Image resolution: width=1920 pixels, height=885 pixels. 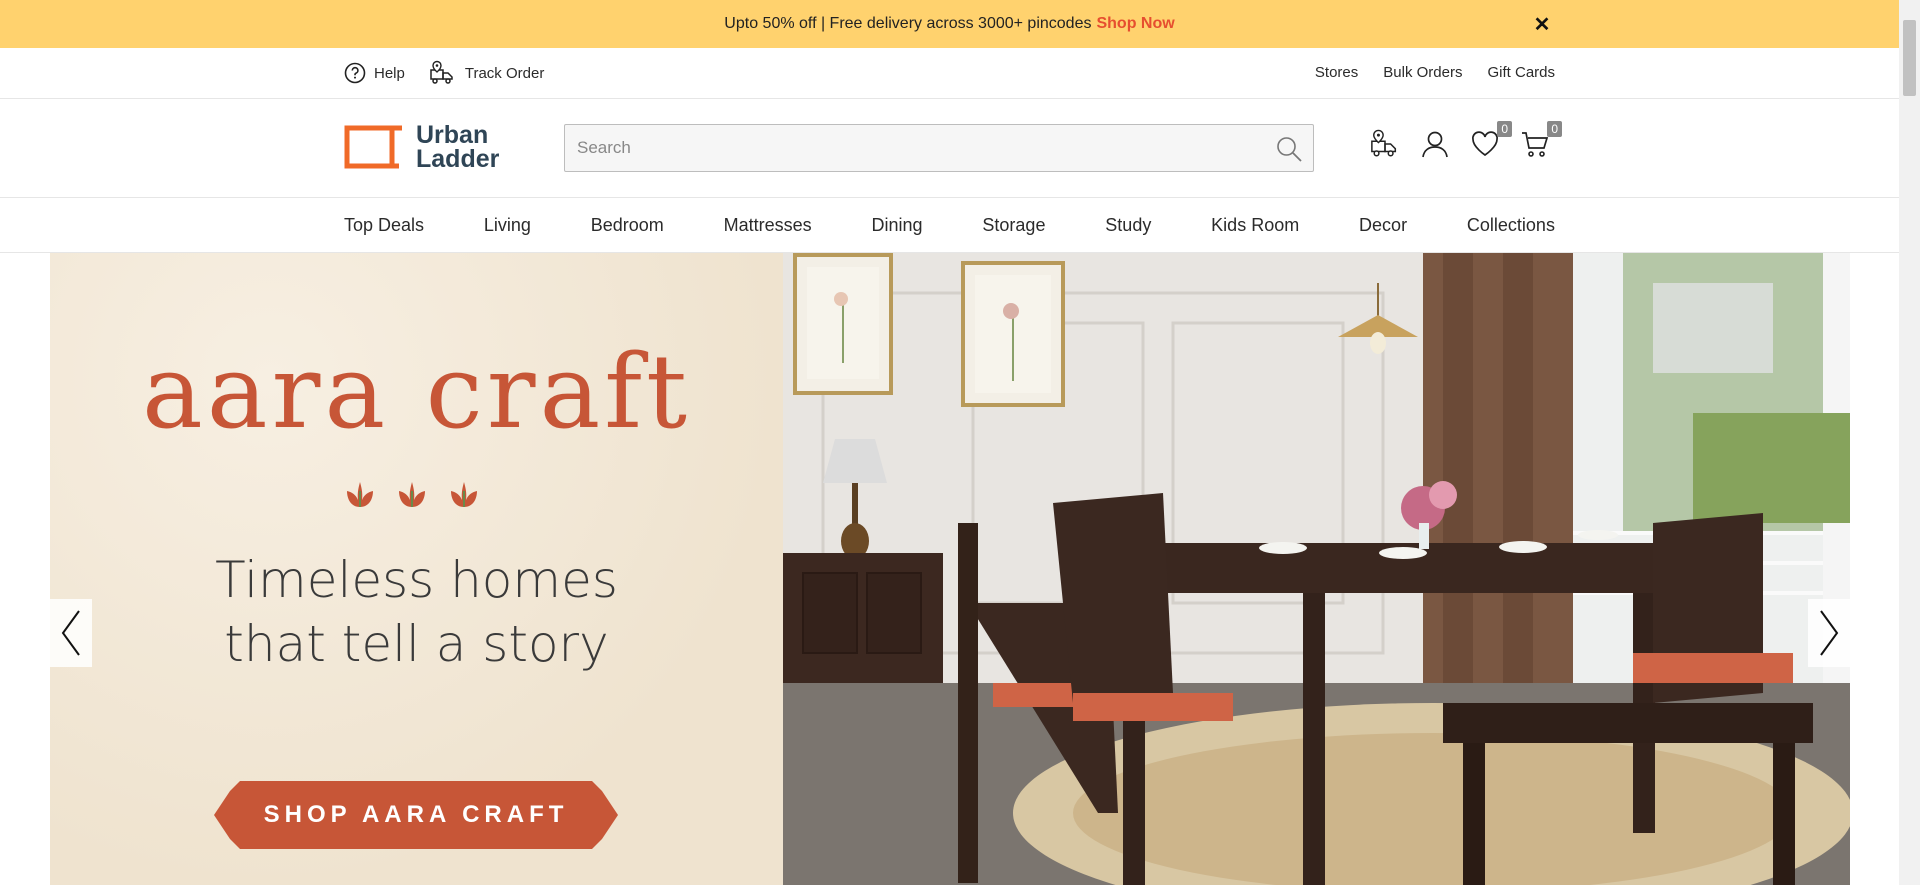 I want to click on hero-tagline-line-1: Timeless homes, so click(x=416, y=580).